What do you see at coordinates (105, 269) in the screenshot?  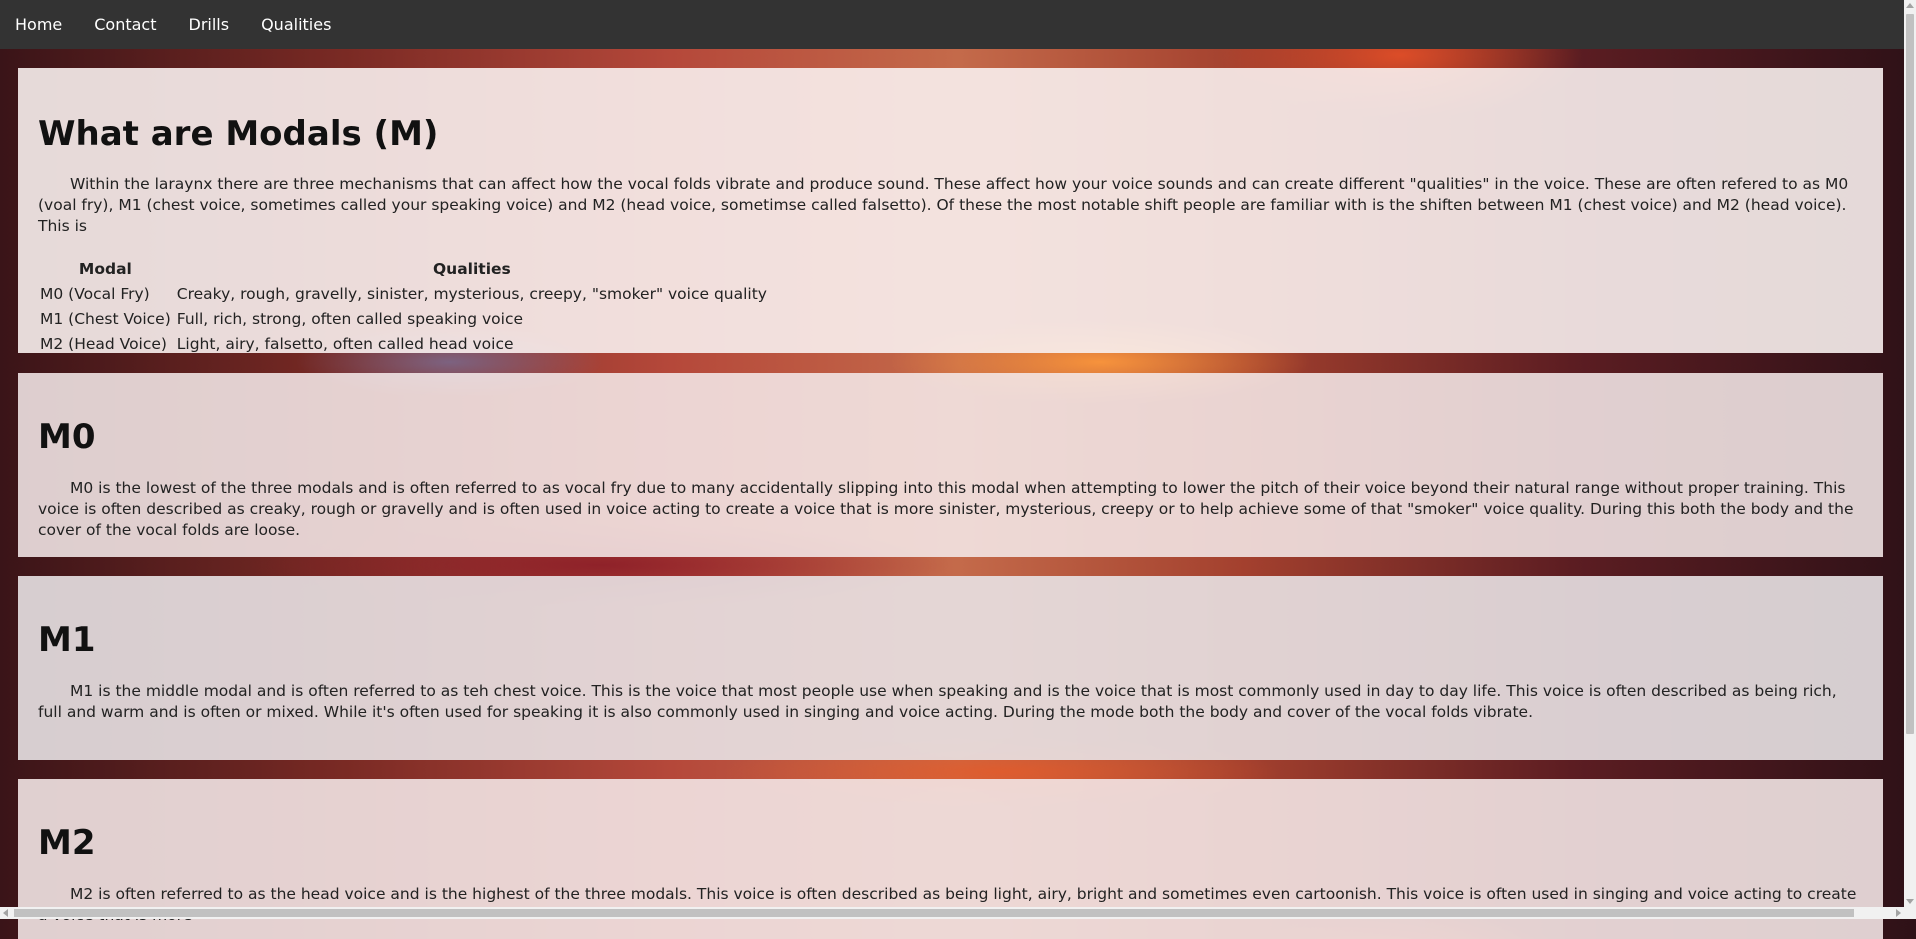 I see `table-header-modal: Modal` at bounding box center [105, 269].